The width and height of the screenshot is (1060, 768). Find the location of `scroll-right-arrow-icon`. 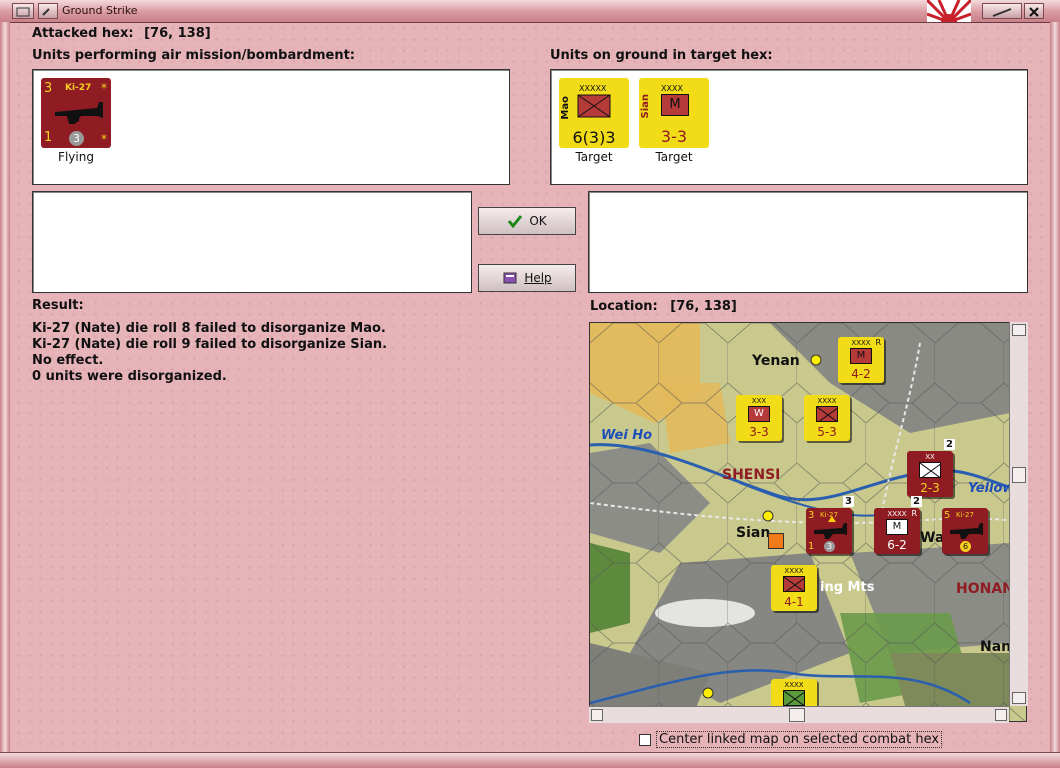

scroll-right-arrow-icon is located at coordinates (1001, 715).